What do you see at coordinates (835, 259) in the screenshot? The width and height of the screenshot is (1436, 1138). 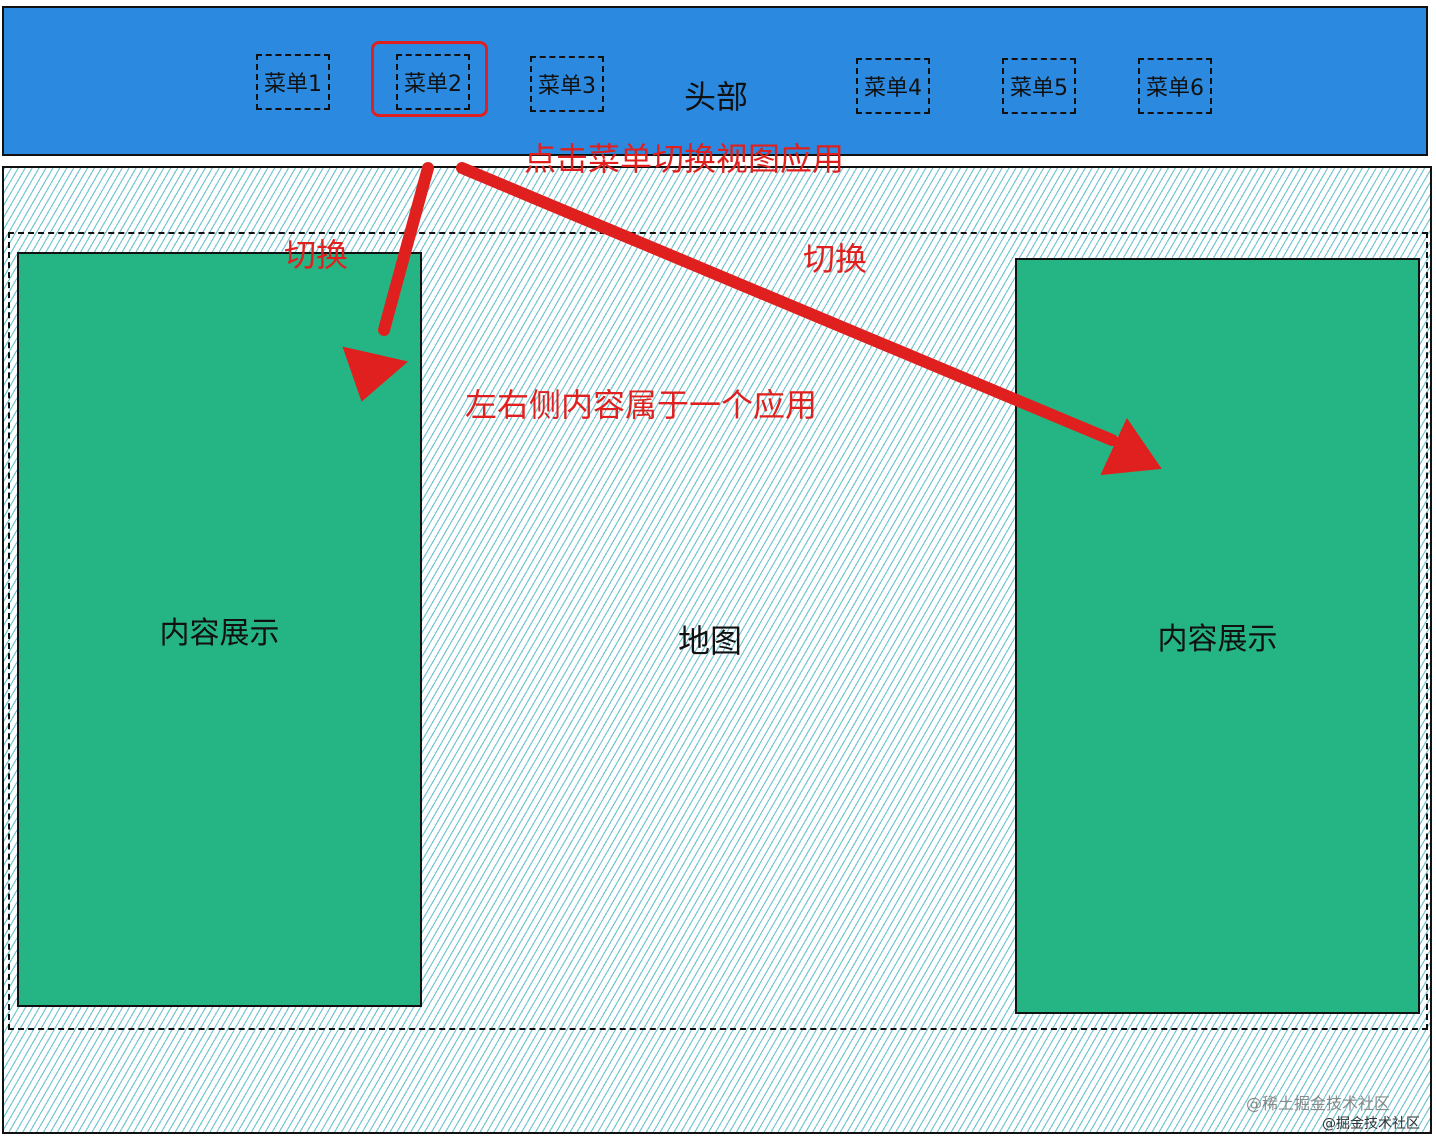 I see `annotation-switch-right: 切换` at bounding box center [835, 259].